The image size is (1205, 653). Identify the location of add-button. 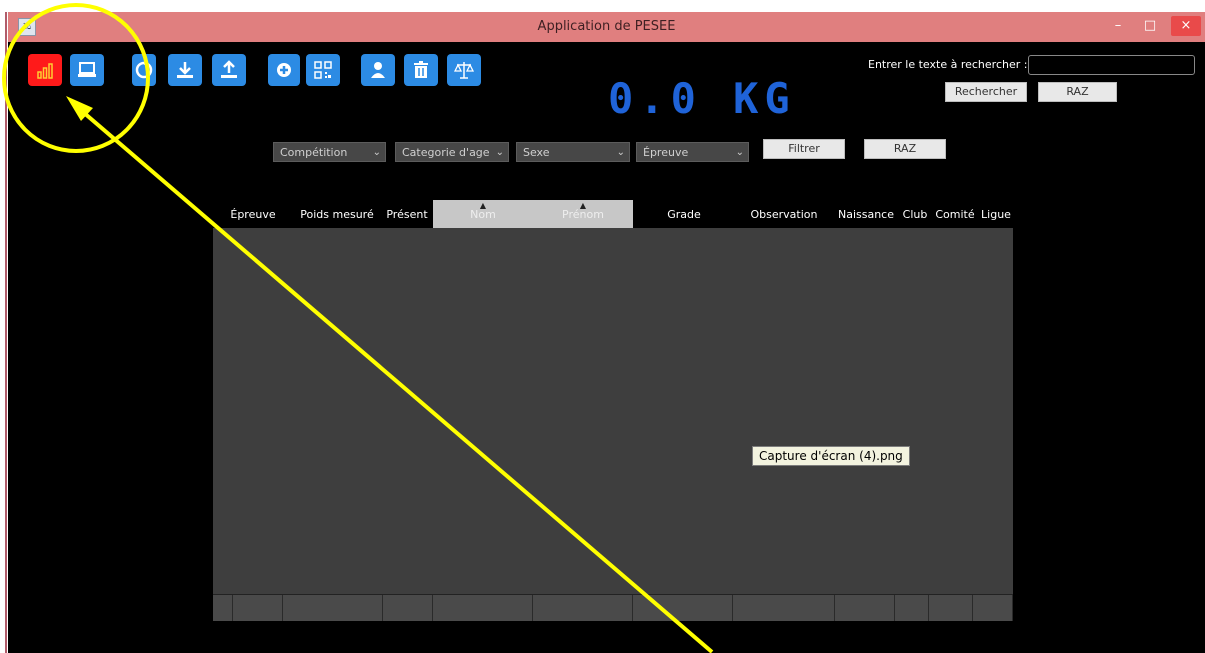
(284, 70).